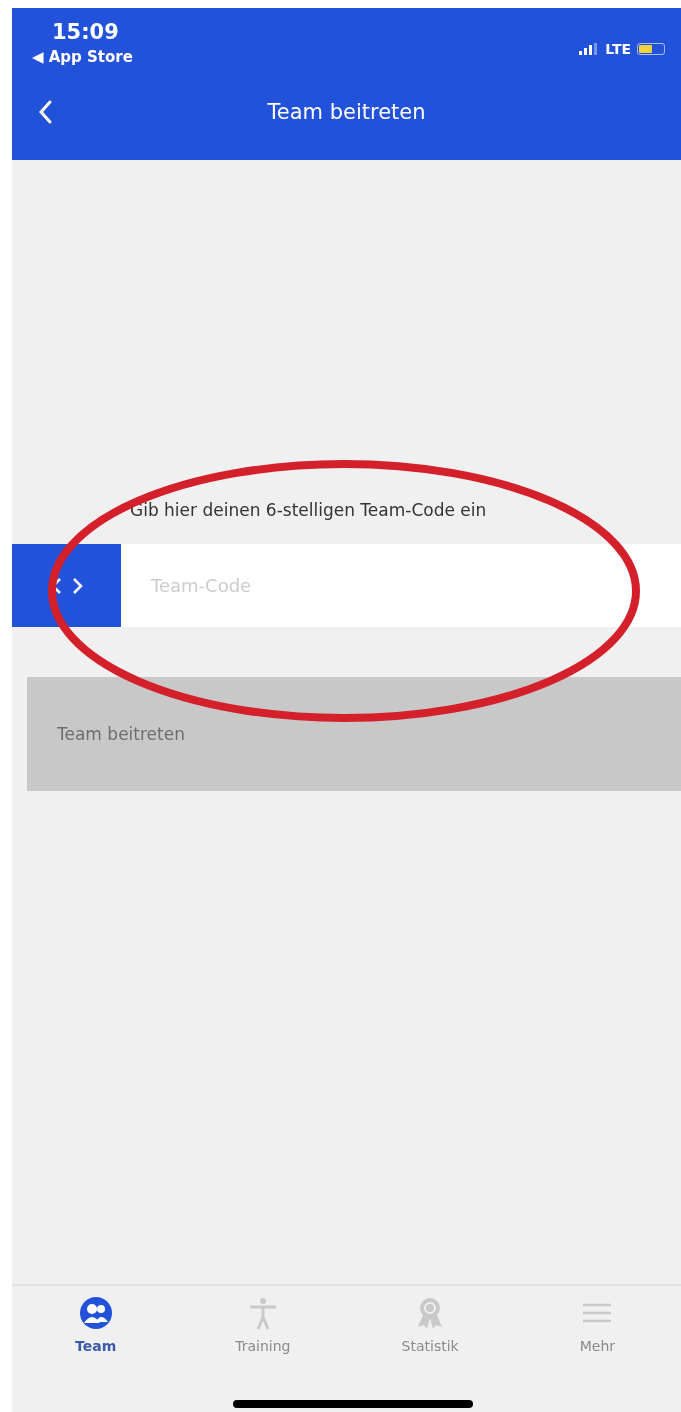 The image size is (681, 1412). What do you see at coordinates (95, 1313) in the screenshot?
I see `team-icon` at bounding box center [95, 1313].